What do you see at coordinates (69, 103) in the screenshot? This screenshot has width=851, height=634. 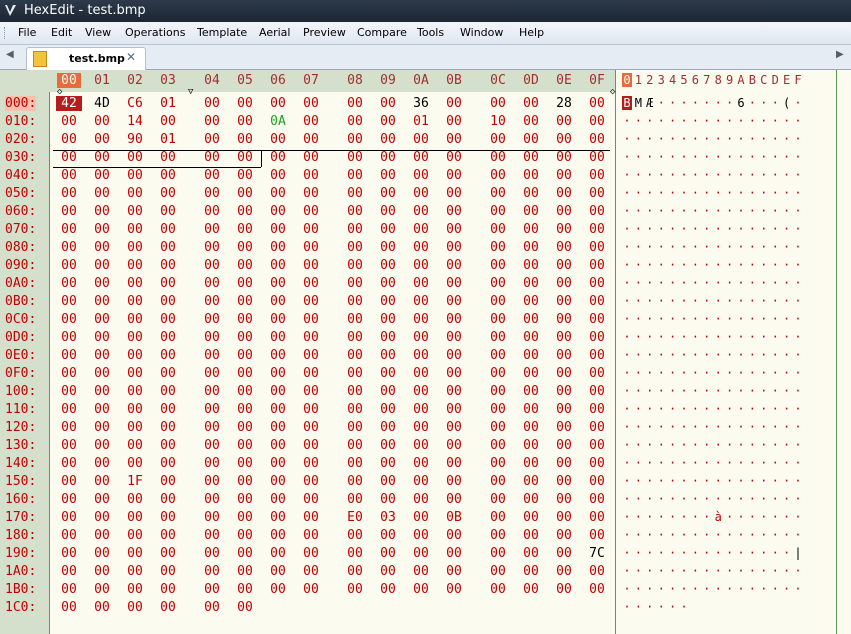 I see `hex-byte: 42` at bounding box center [69, 103].